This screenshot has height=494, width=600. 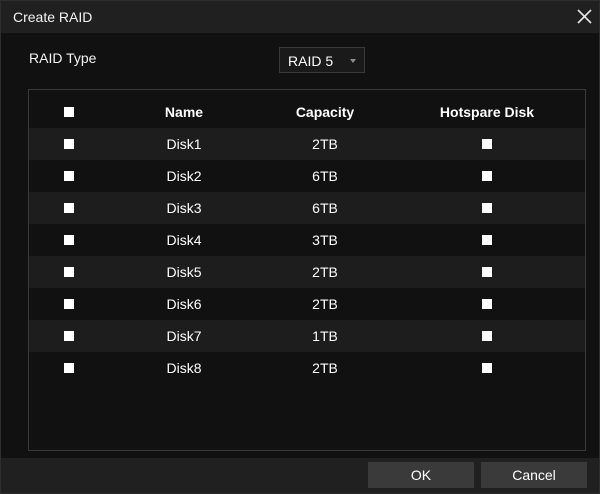 I want to click on dialog-footer: OK Cancel, so click(x=300, y=475).